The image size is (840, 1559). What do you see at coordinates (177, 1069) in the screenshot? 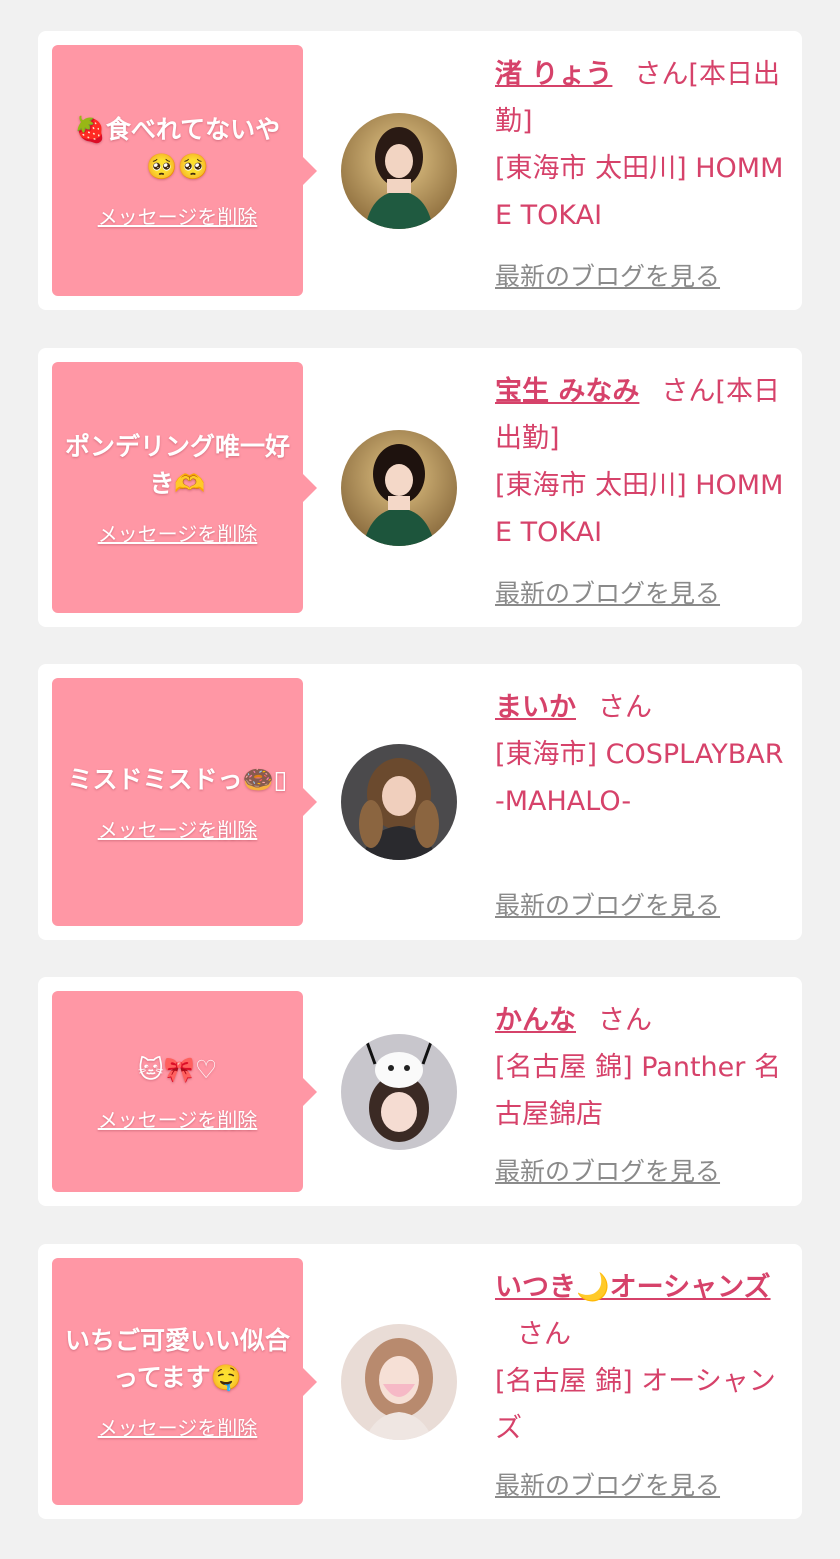
I see `message-text: 🐱🎀♡` at bounding box center [177, 1069].